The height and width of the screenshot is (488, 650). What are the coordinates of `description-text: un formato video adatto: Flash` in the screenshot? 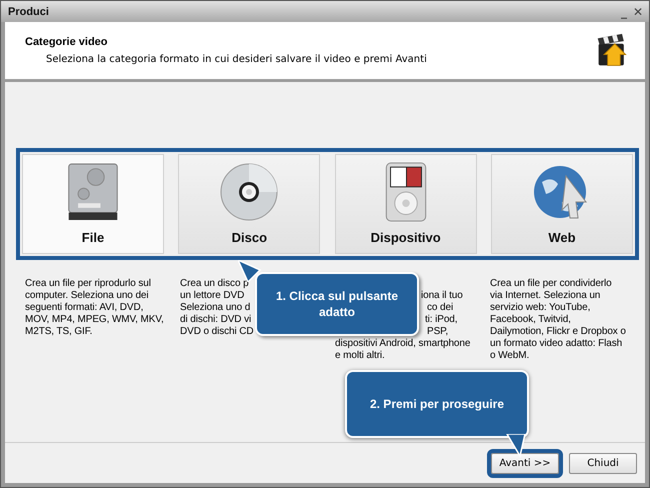 It's located at (556, 344).